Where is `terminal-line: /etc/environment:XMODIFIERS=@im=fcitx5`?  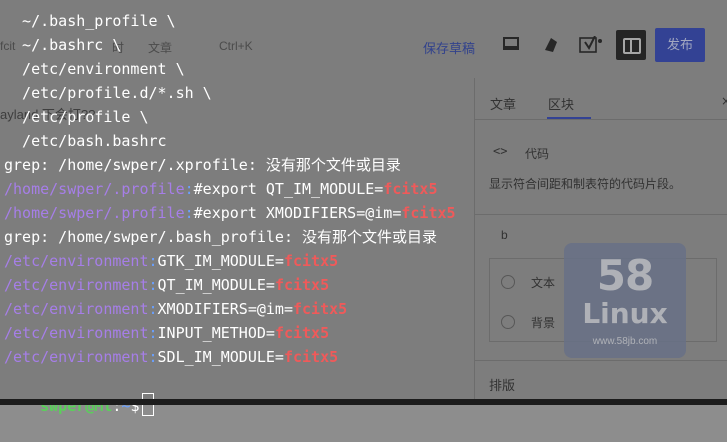 terminal-line: /etc/environment:XMODIFIERS=@im=fcitx5 is located at coordinates (175, 309).